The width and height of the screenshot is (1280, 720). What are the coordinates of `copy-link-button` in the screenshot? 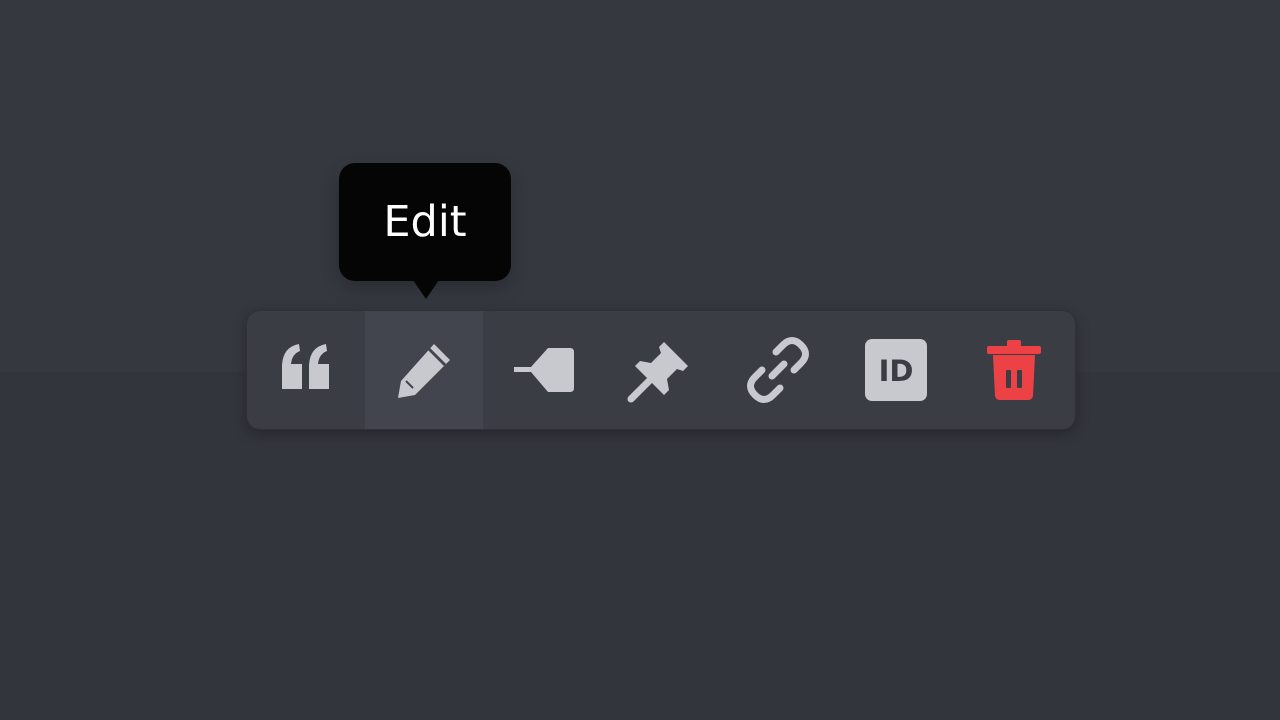 It's located at (778, 370).